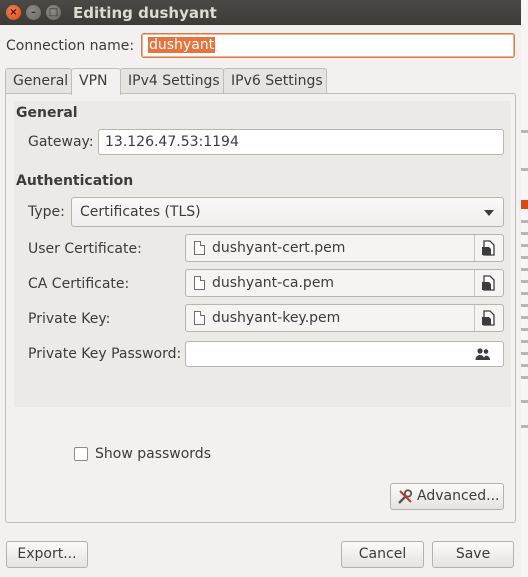  I want to click on type-label: Type:, so click(46, 212).